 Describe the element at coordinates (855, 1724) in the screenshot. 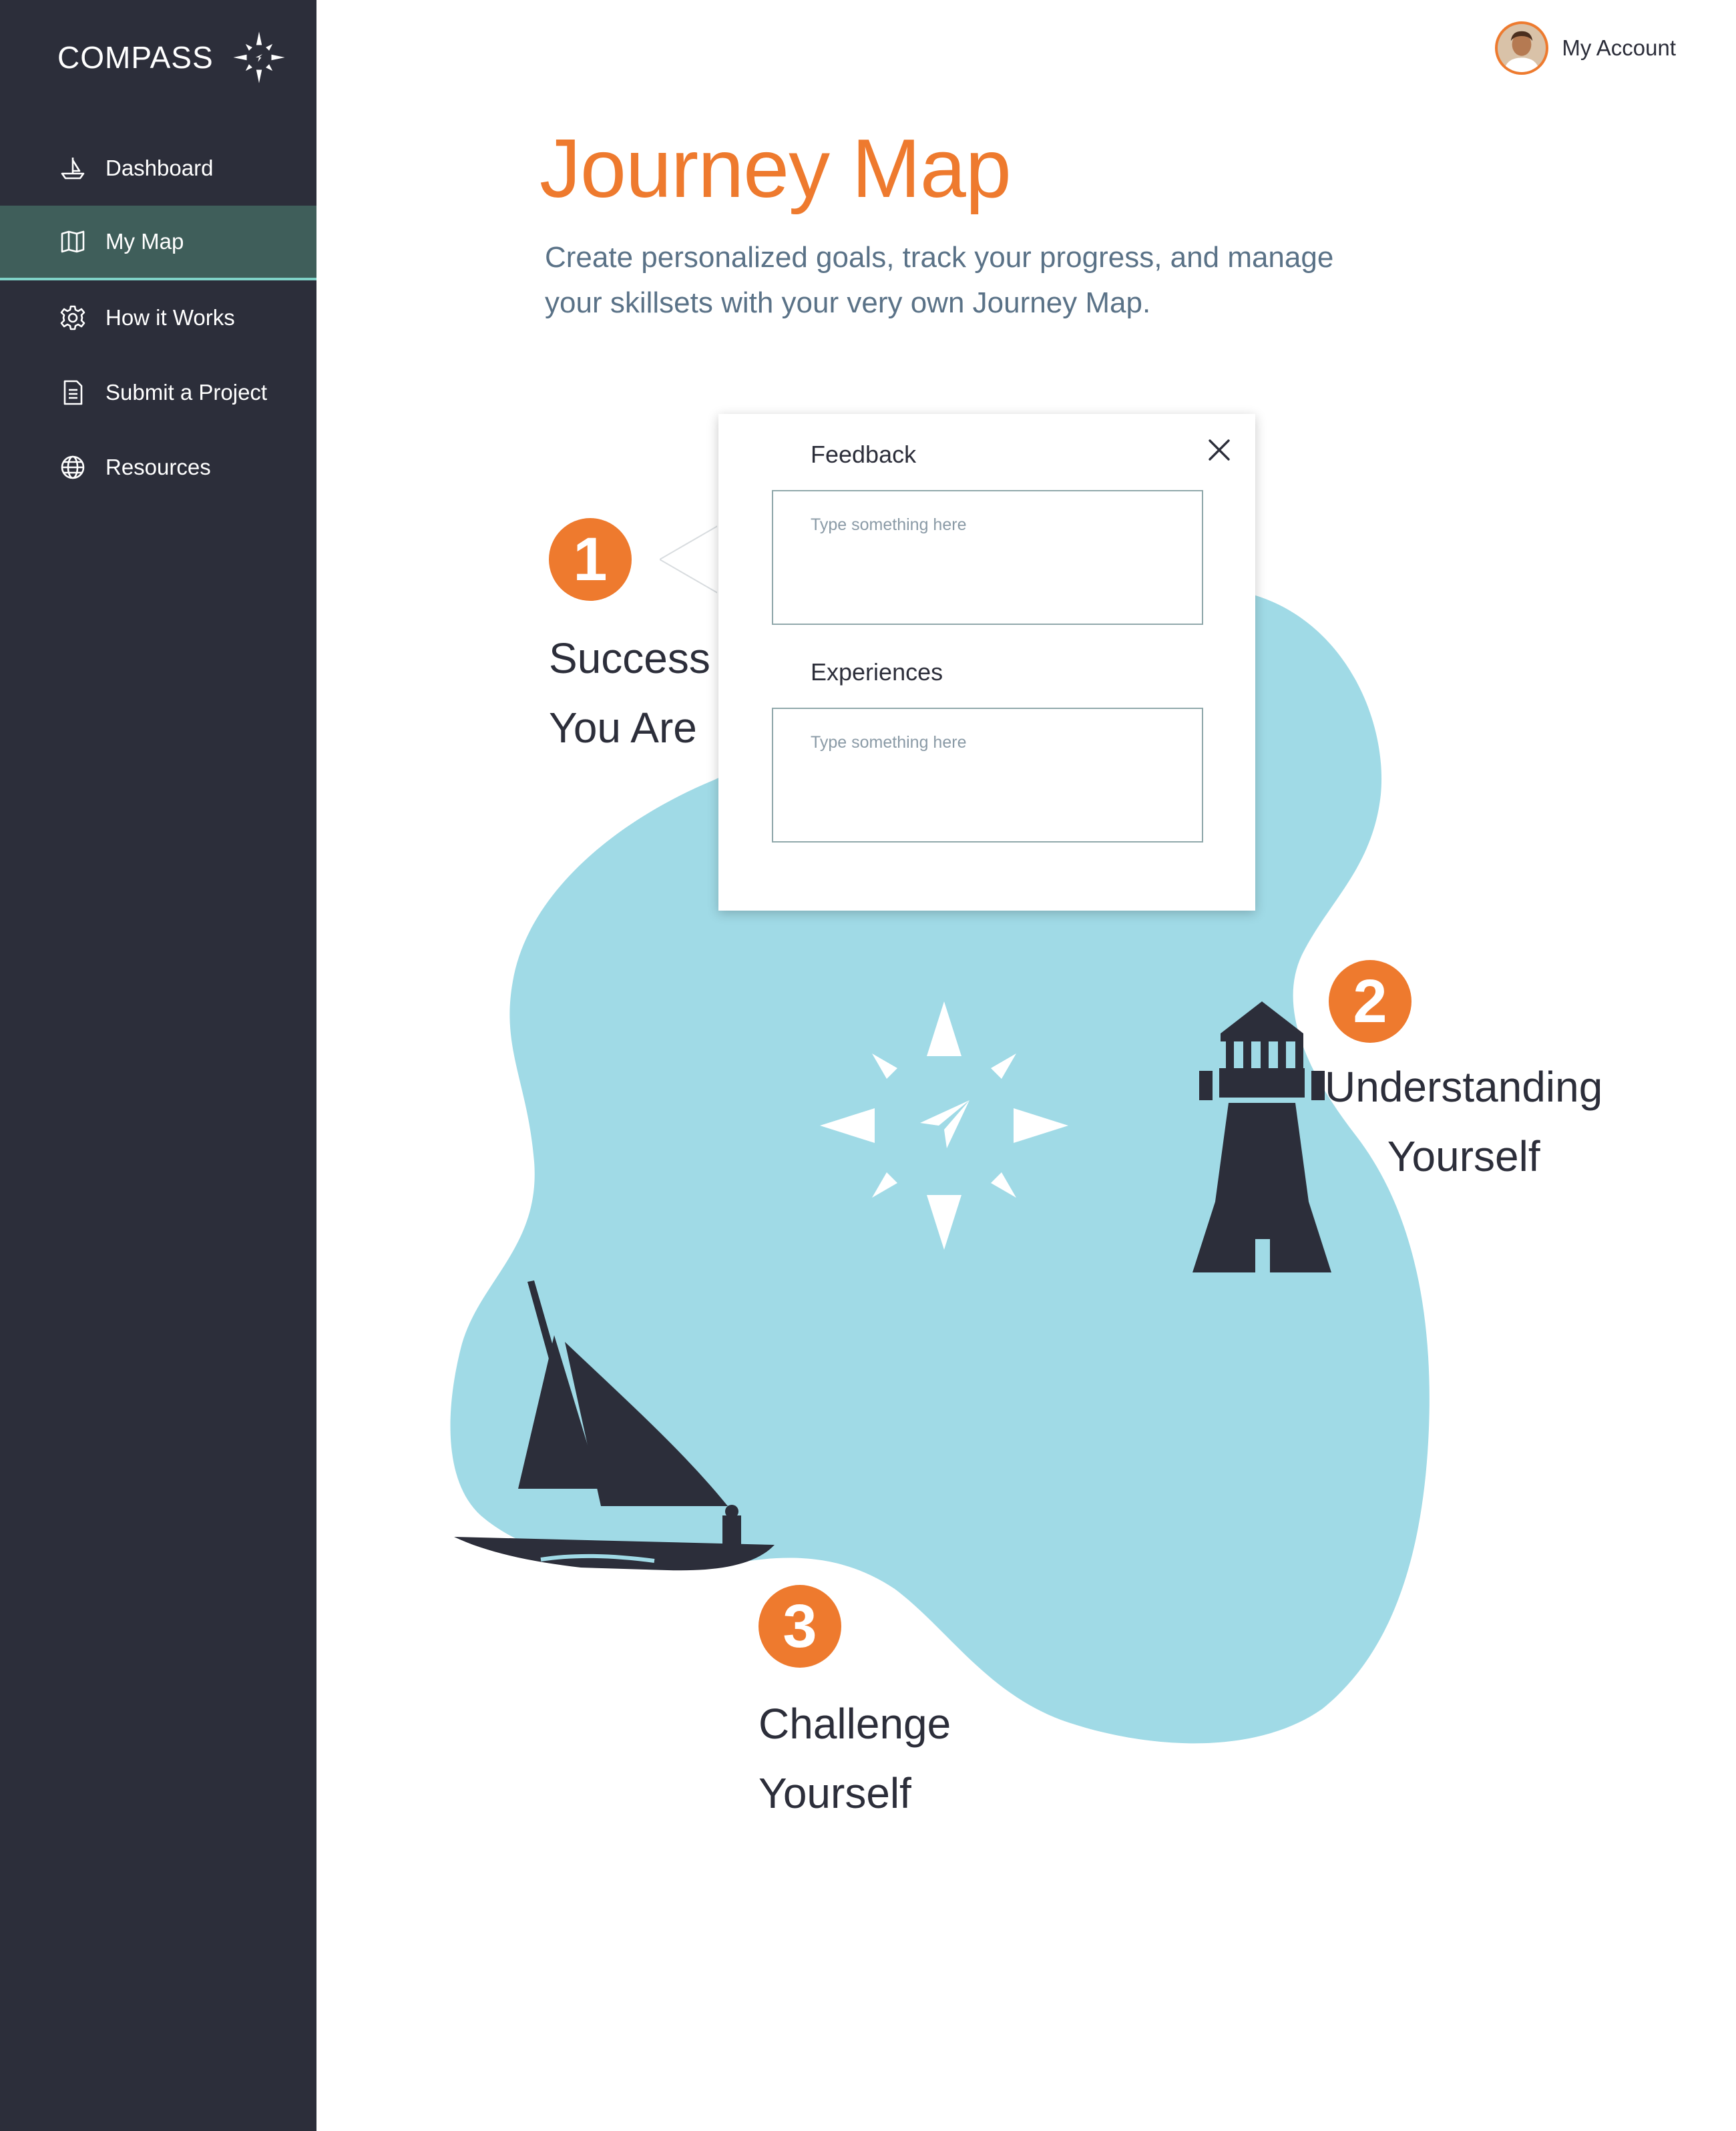

I see `step-3-label-line-1: Challenge` at that location.